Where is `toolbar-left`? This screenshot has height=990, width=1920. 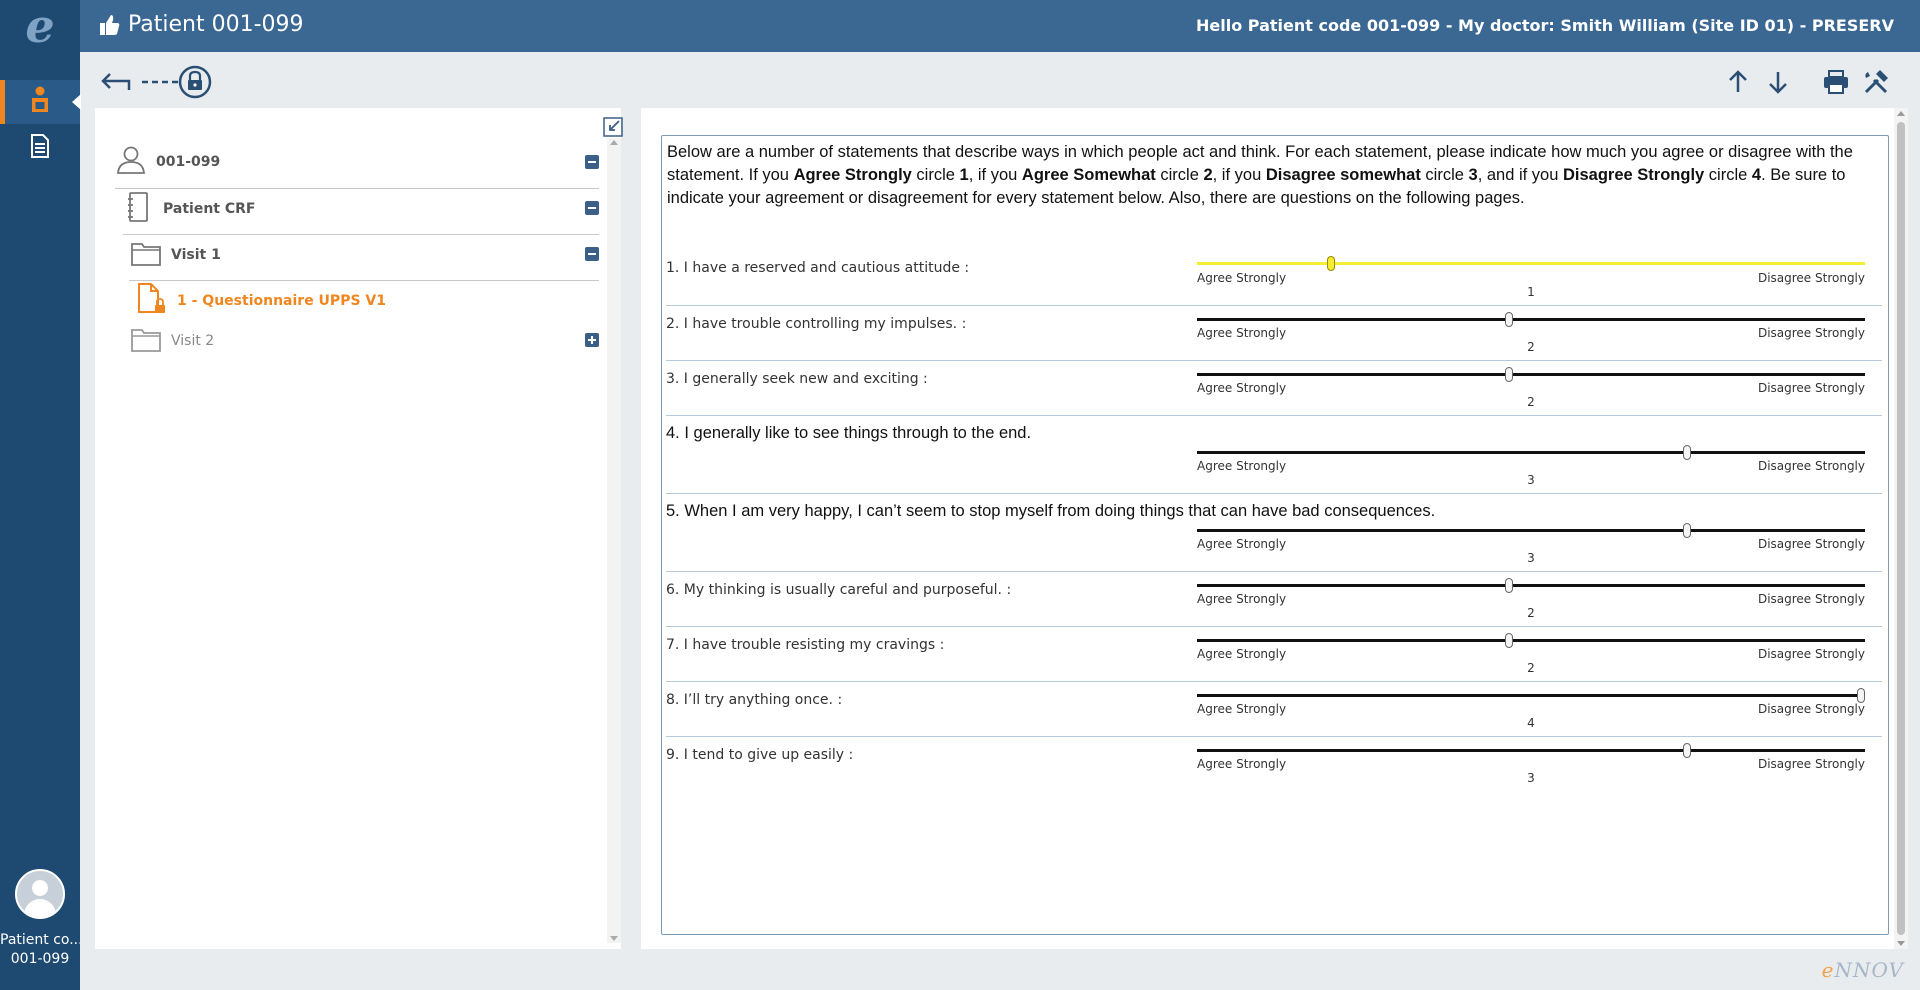
toolbar-left is located at coordinates (157, 82).